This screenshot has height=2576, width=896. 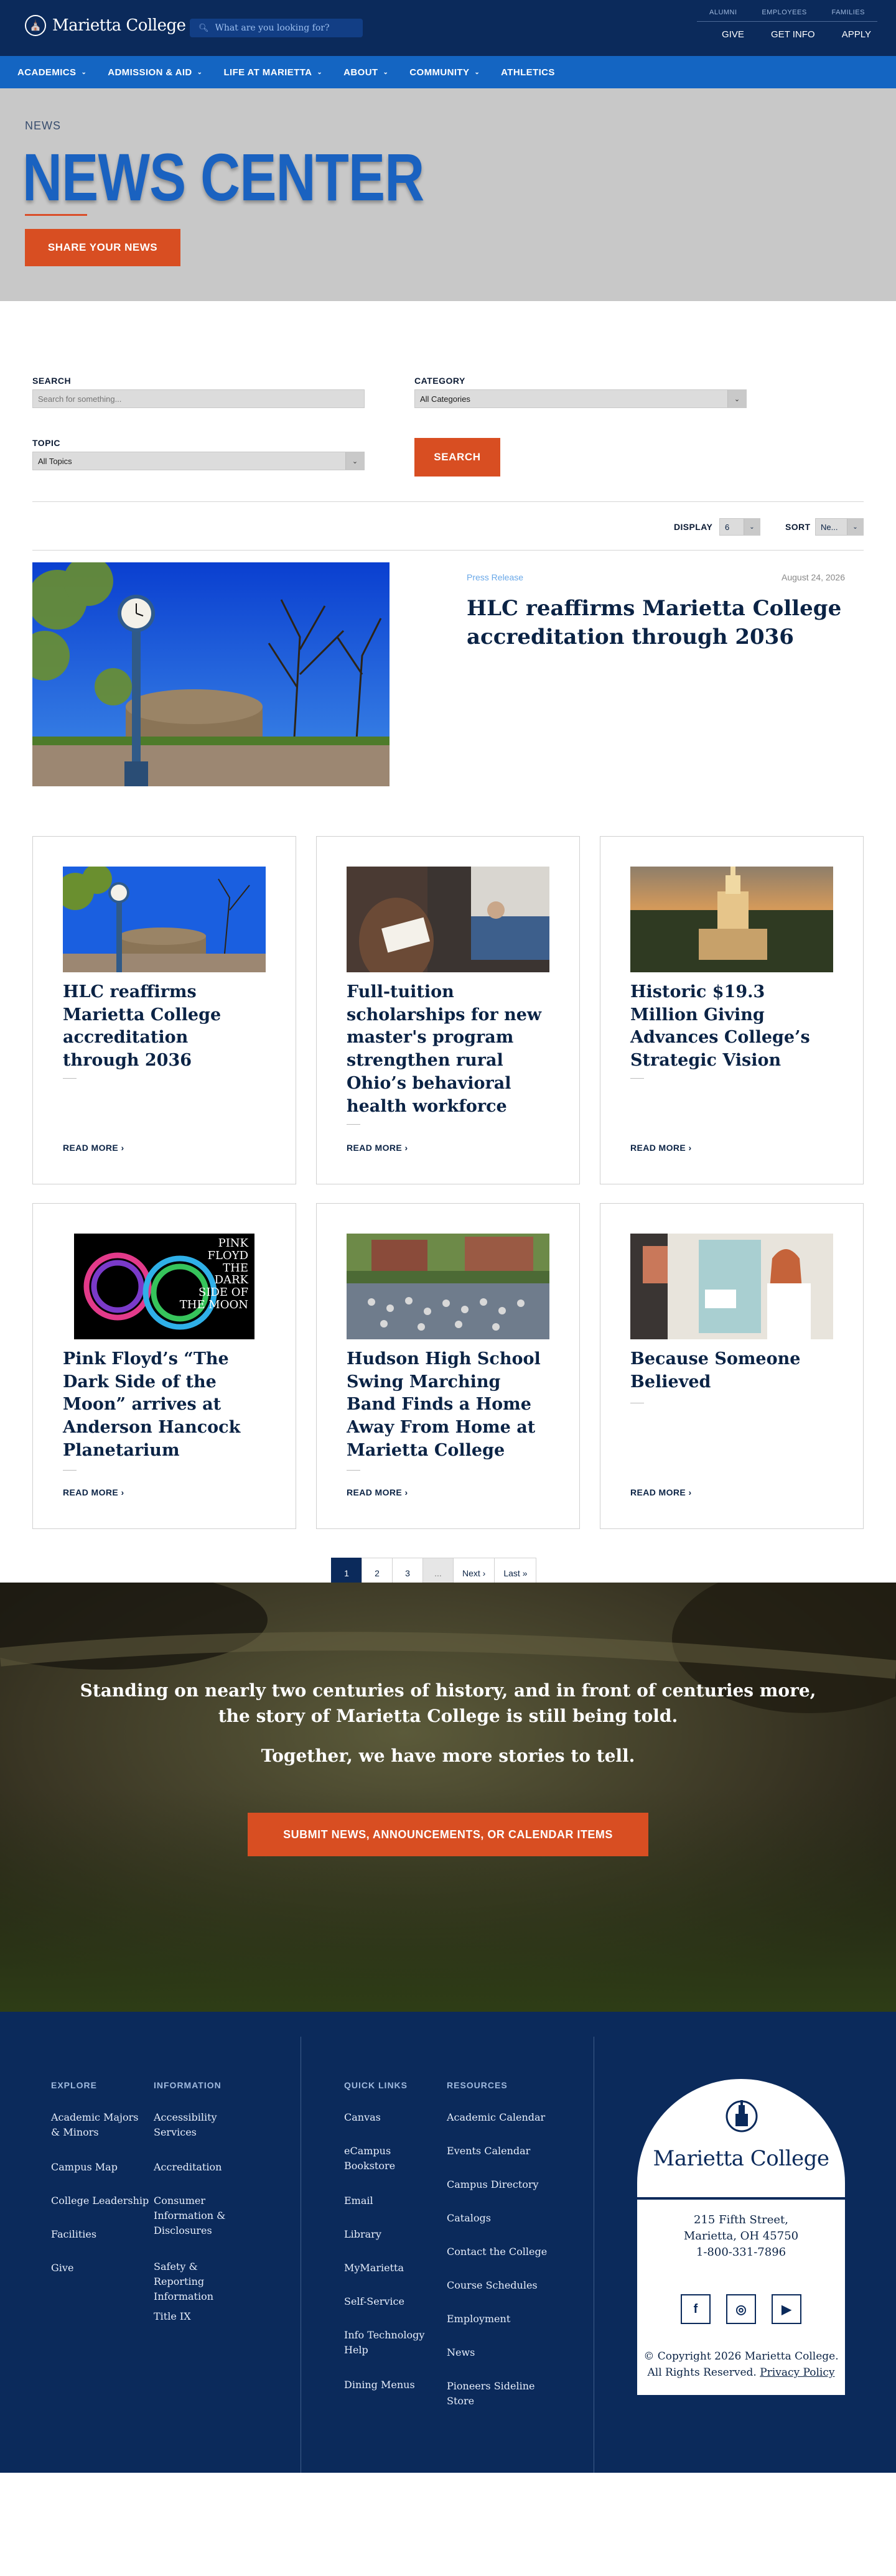 I want to click on nav-admission-aid: ADMISSION & AID ⌄, so click(x=155, y=72).